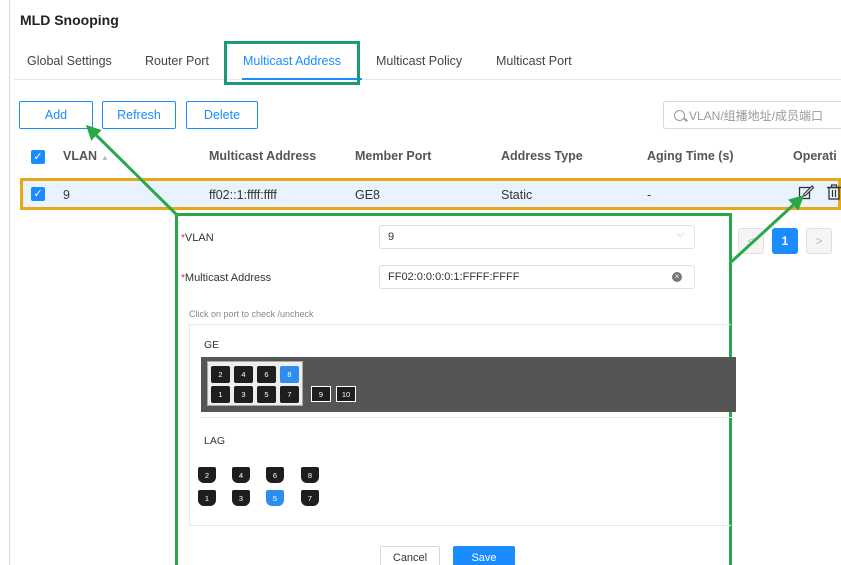 The height and width of the screenshot is (565, 841). I want to click on sort-icon: ▲, so click(105, 157).